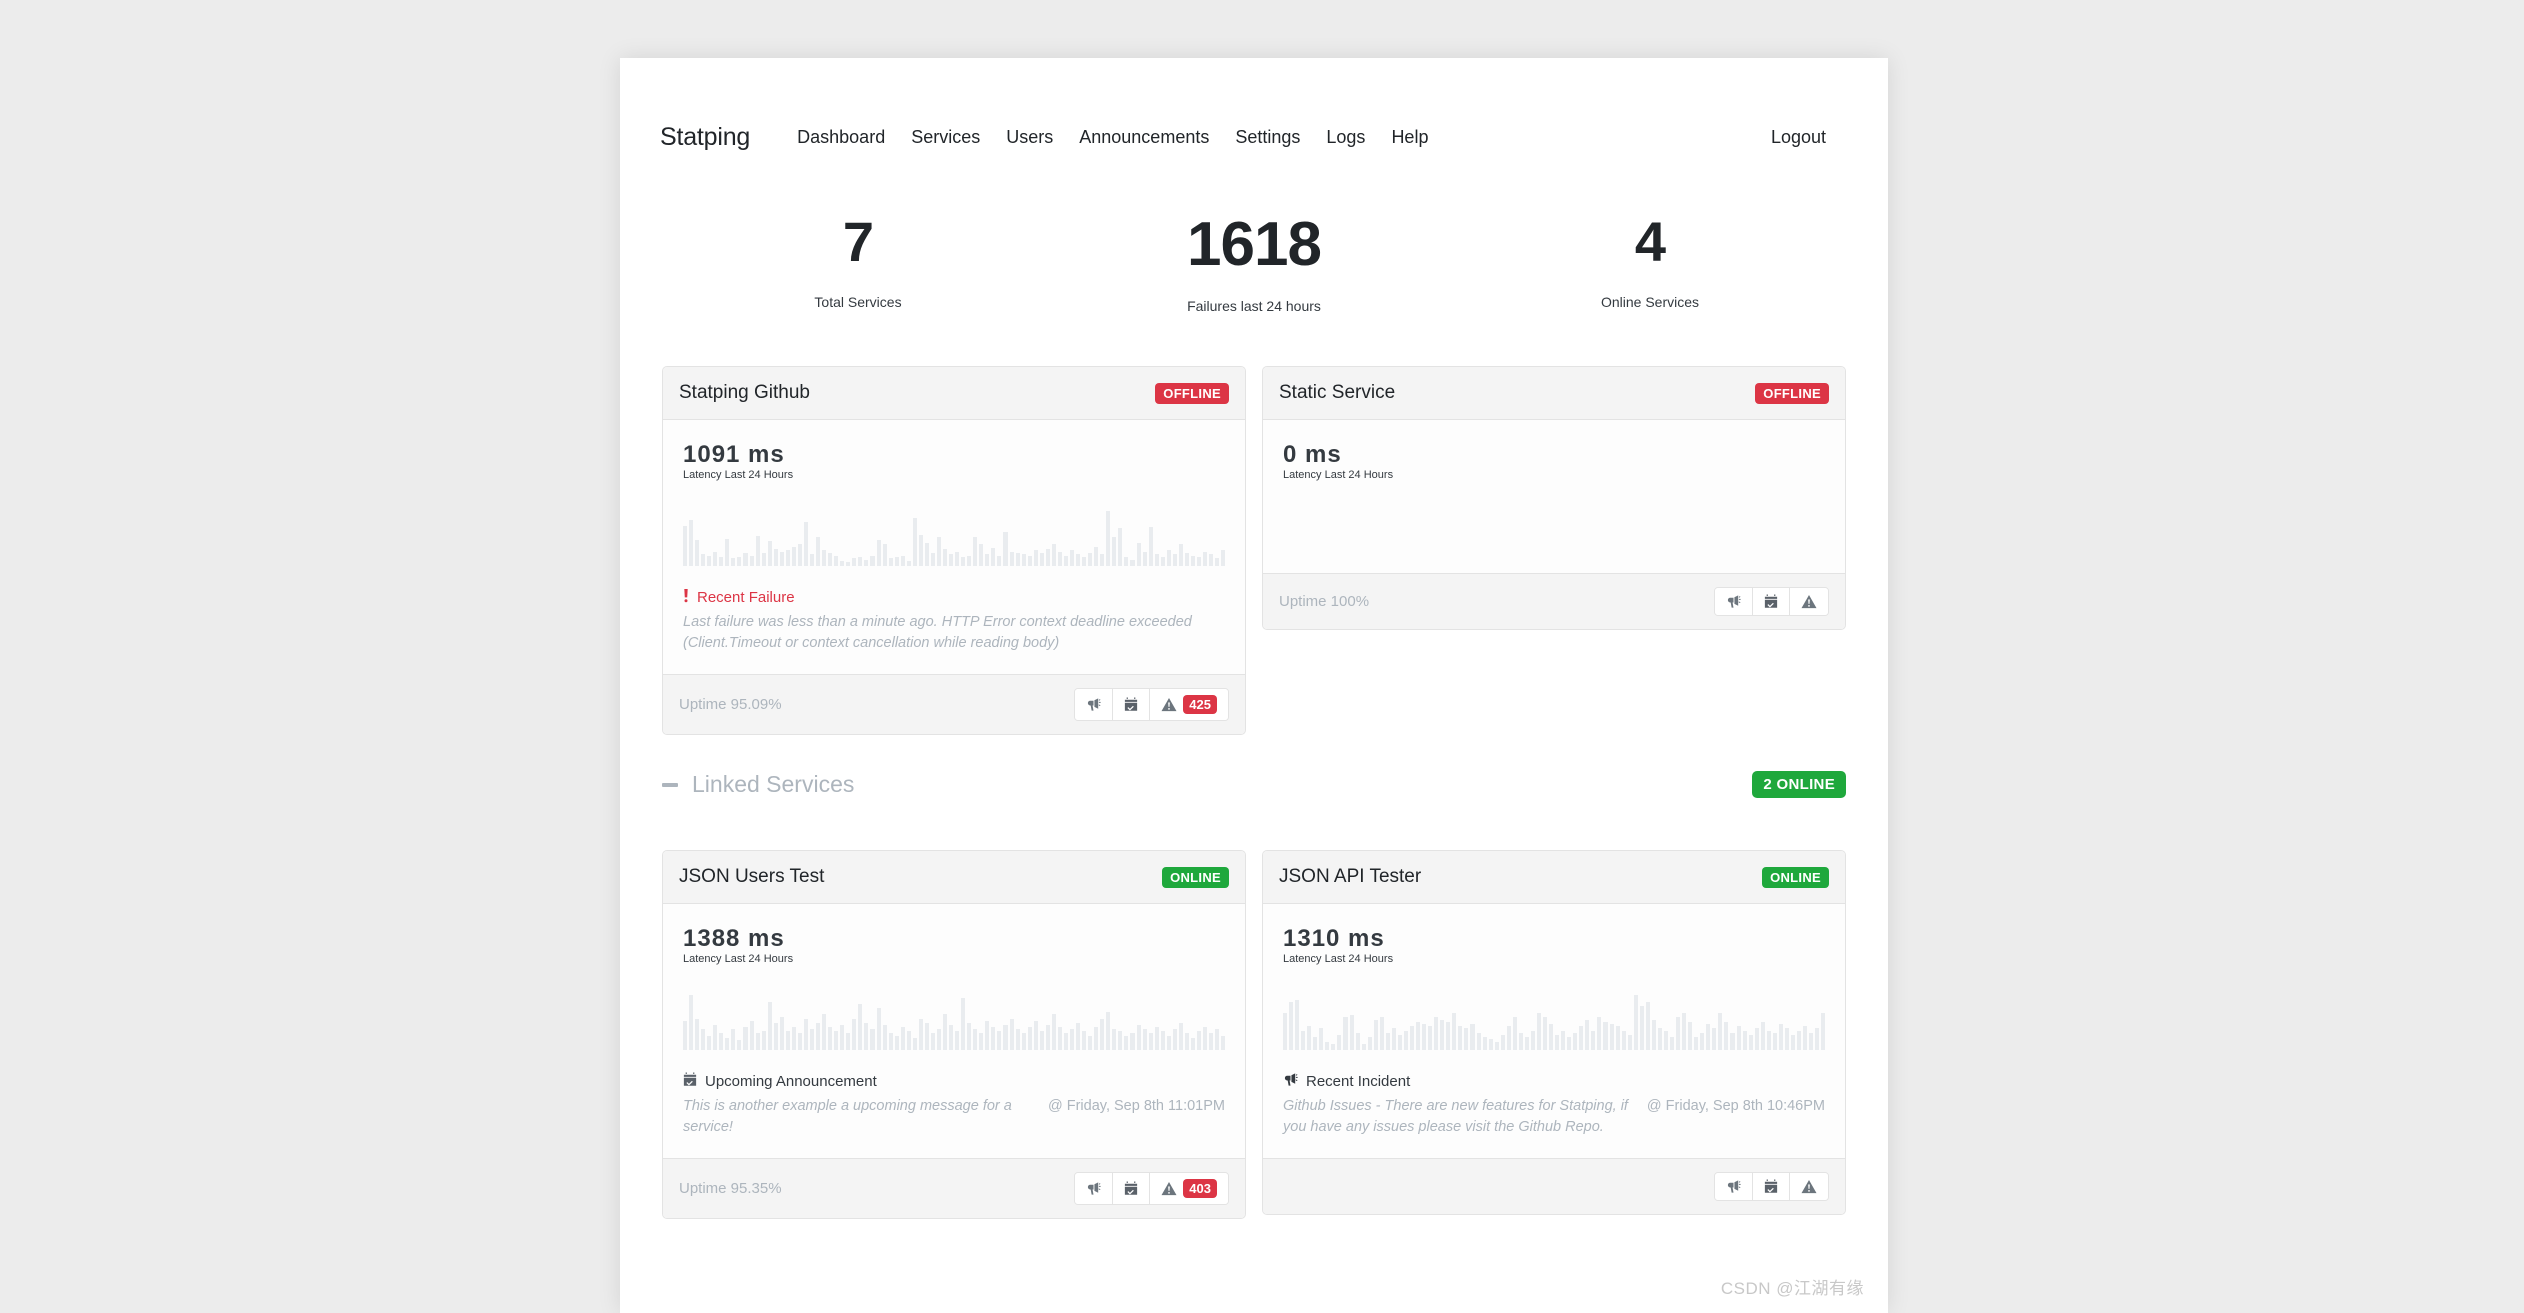  What do you see at coordinates (746, 598) in the screenshot?
I see `message-title-text: Recent Failure` at bounding box center [746, 598].